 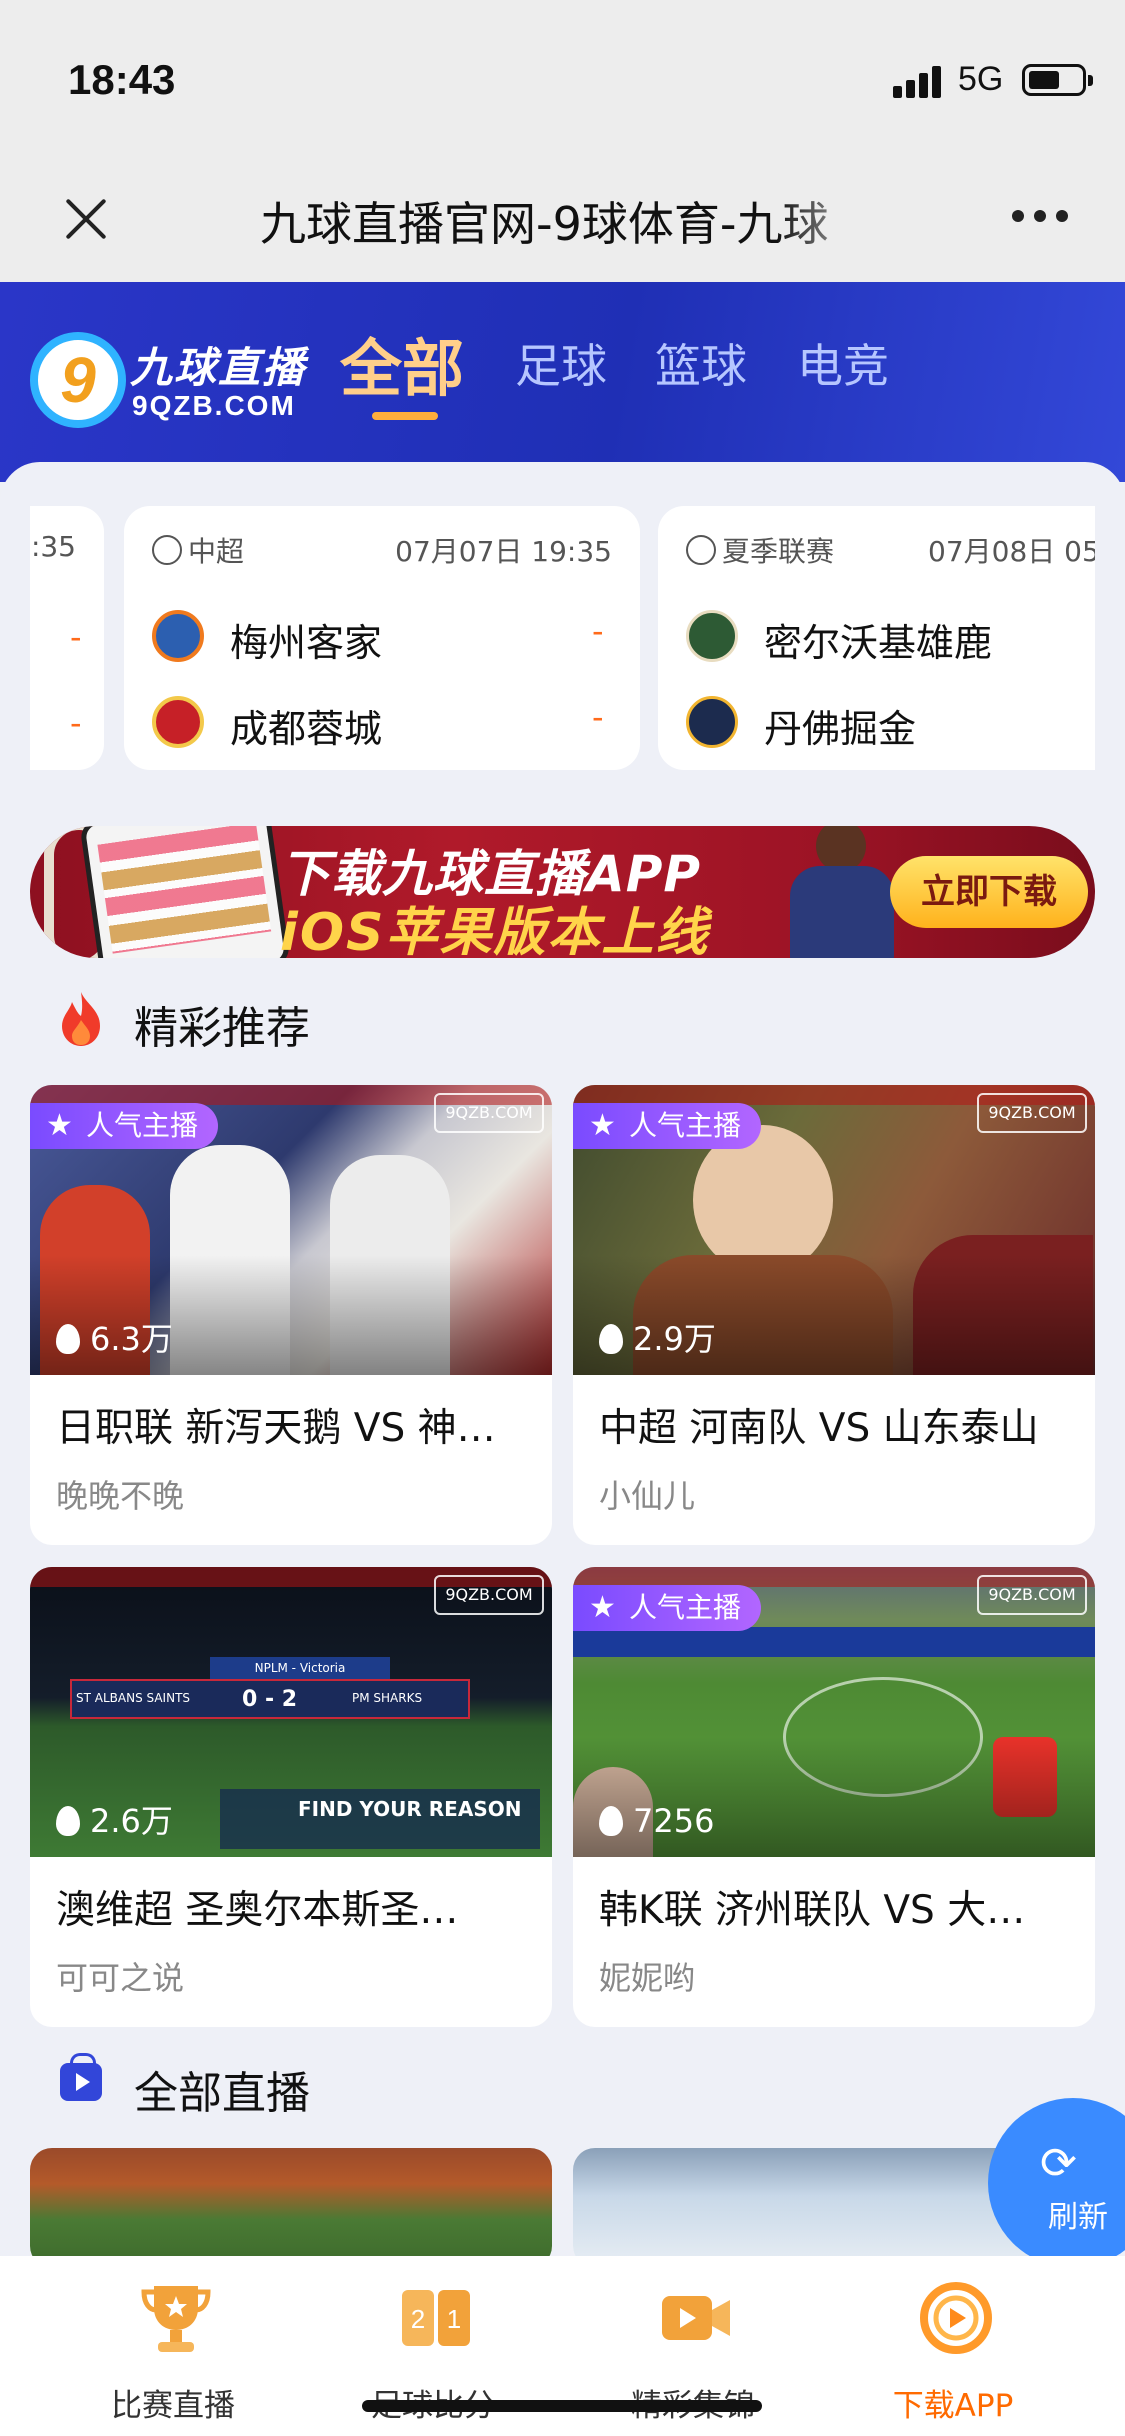 What do you see at coordinates (218, 367) in the screenshot?
I see `logo-name: 九球直播` at bounding box center [218, 367].